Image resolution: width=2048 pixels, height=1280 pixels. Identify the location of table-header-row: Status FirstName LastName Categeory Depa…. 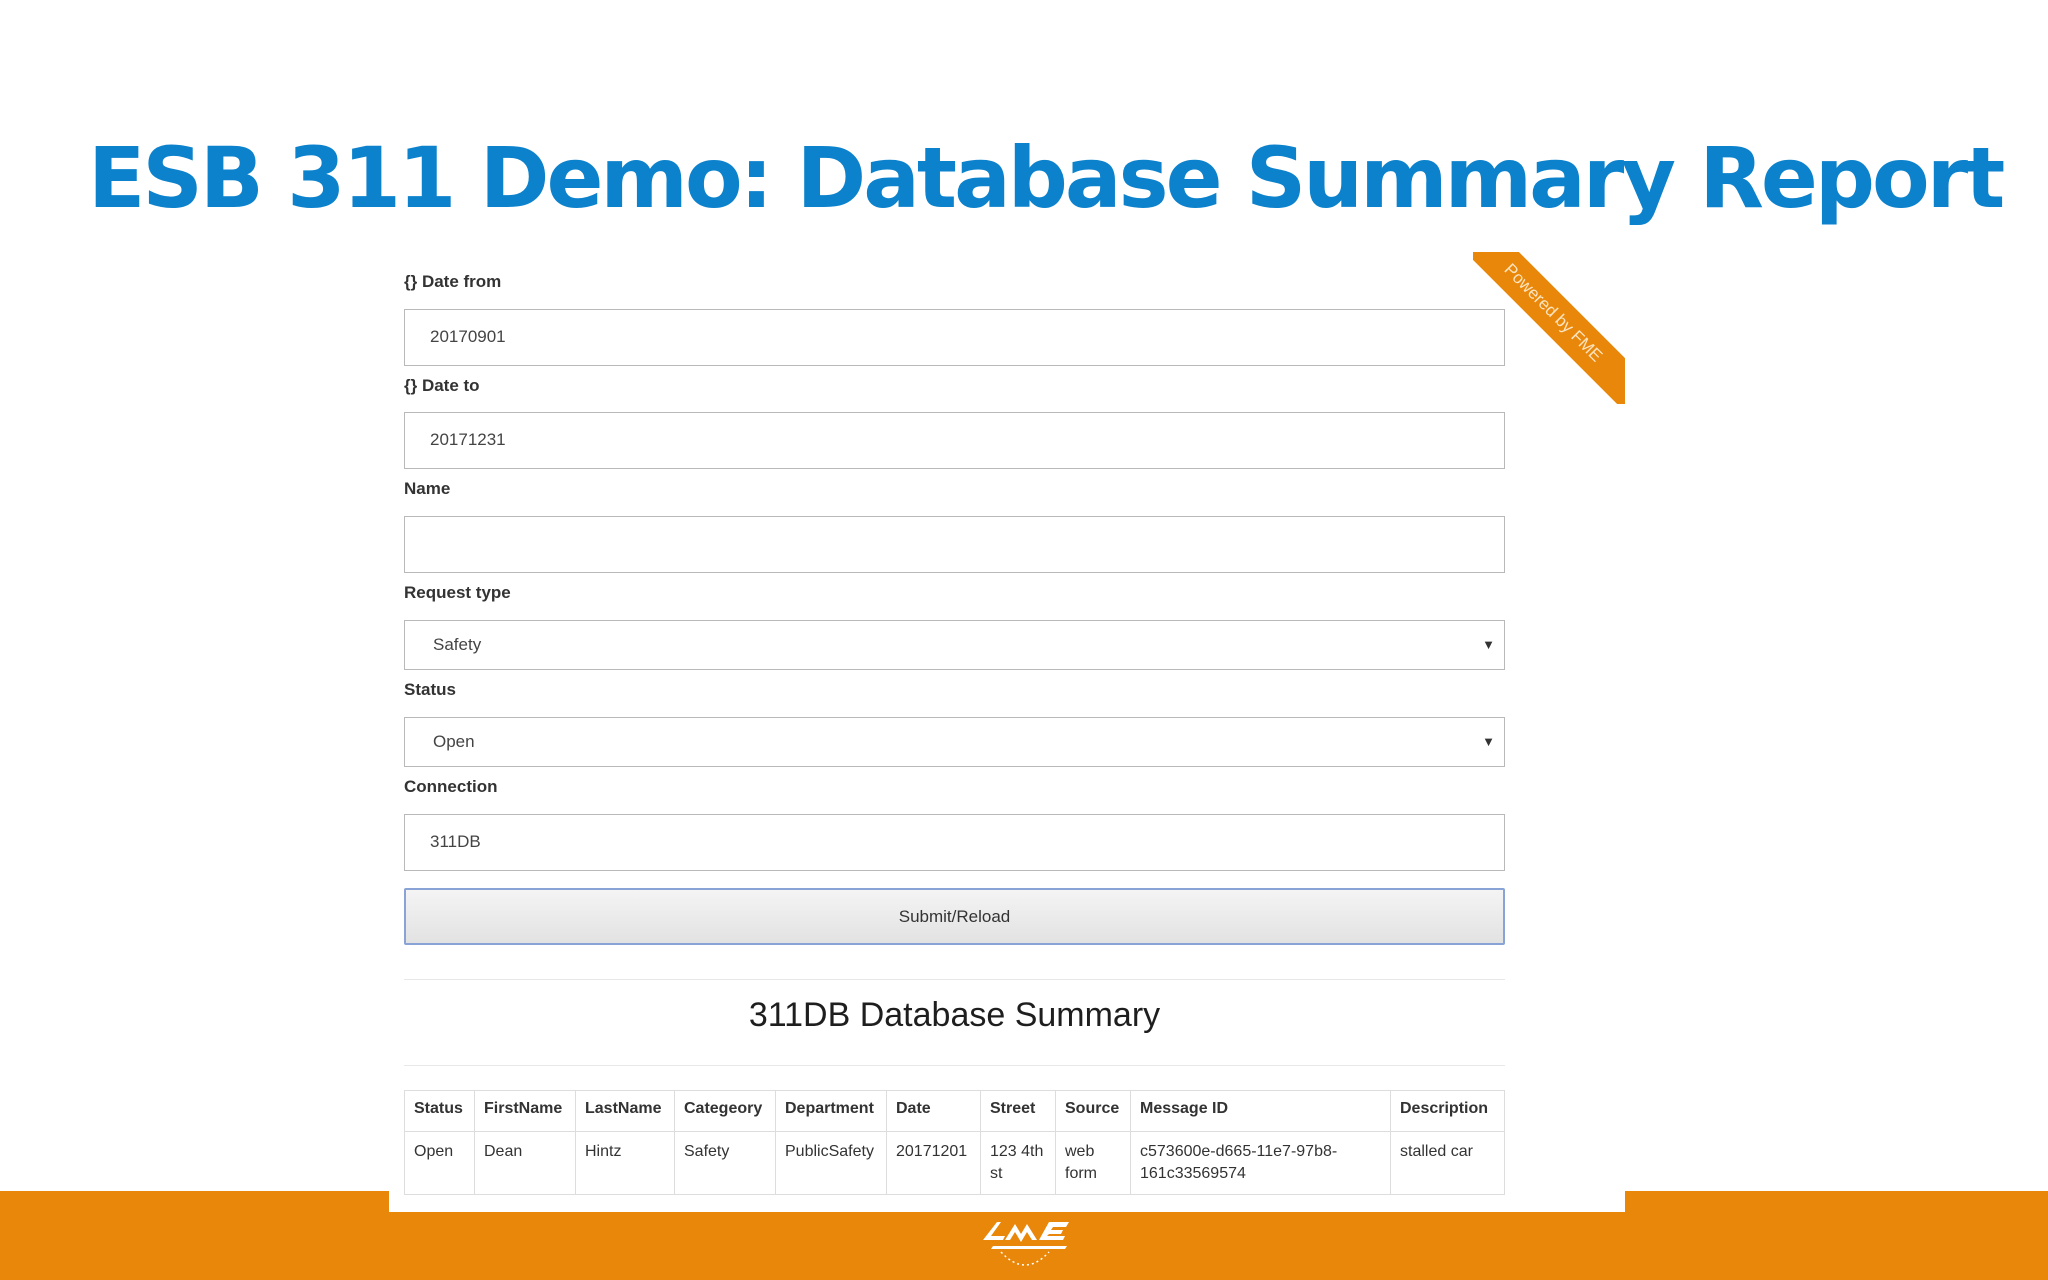
(954, 1111).